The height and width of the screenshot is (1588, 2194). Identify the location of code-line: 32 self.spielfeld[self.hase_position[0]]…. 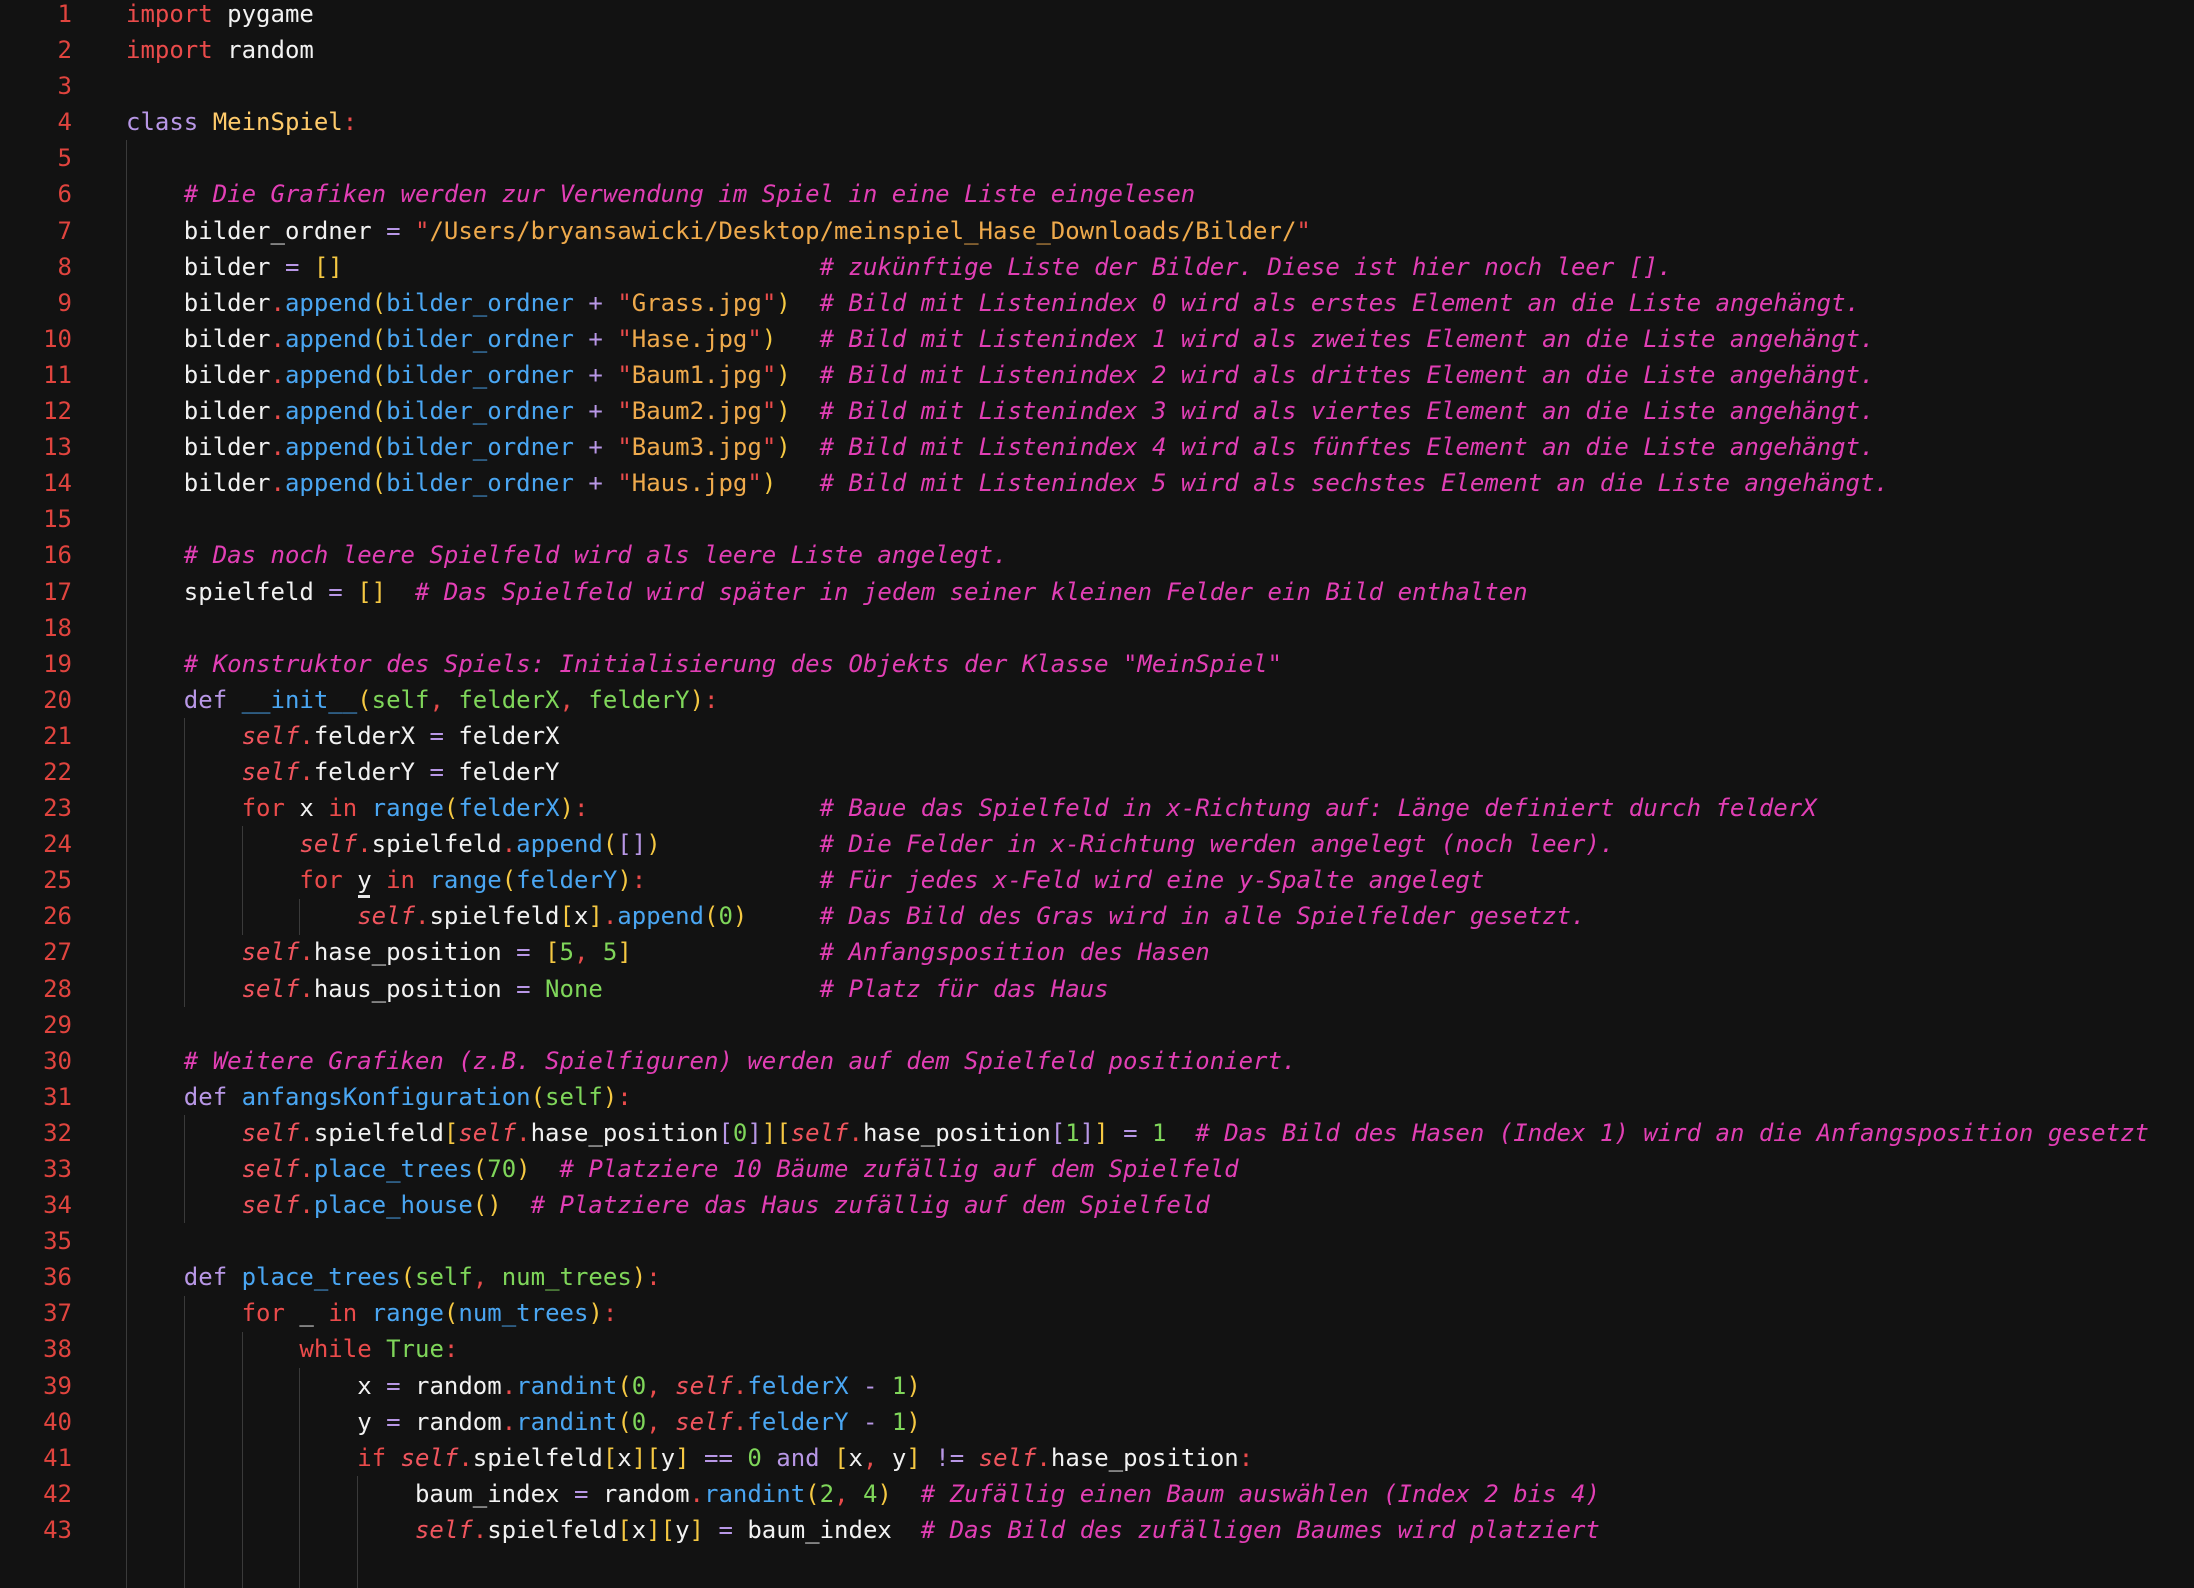
(1097, 1133).